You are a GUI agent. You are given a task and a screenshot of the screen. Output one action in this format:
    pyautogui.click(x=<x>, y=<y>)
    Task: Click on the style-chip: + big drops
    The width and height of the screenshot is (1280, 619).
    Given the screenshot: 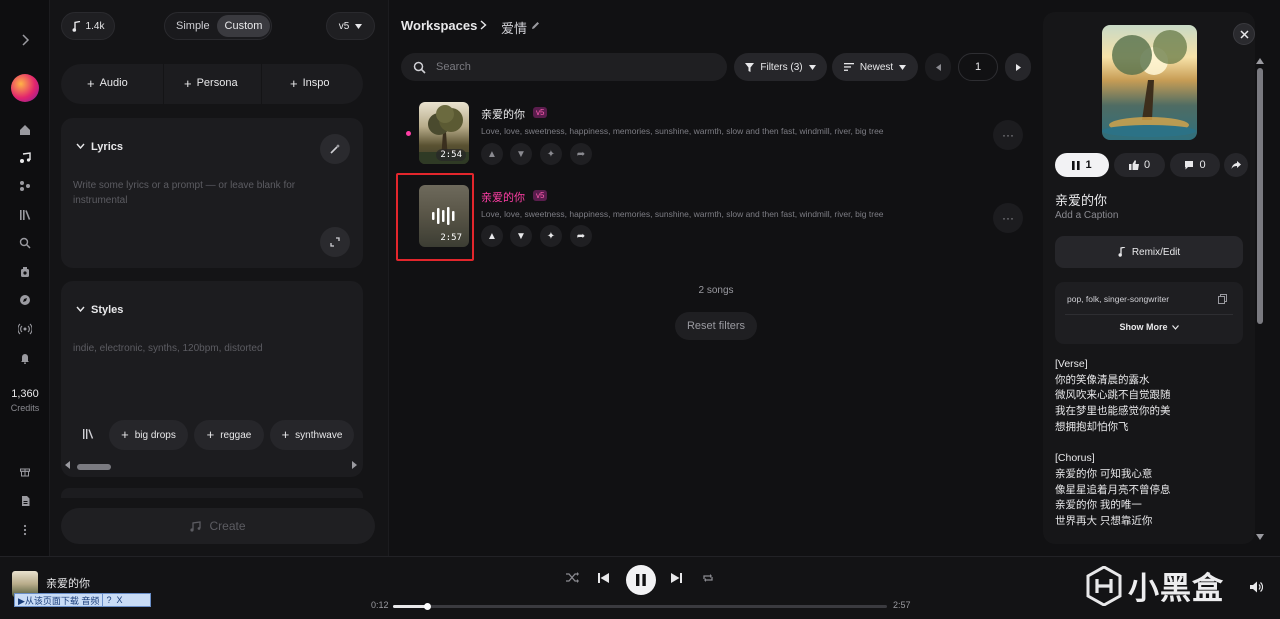 What is the action you would take?
    pyautogui.click(x=148, y=435)
    